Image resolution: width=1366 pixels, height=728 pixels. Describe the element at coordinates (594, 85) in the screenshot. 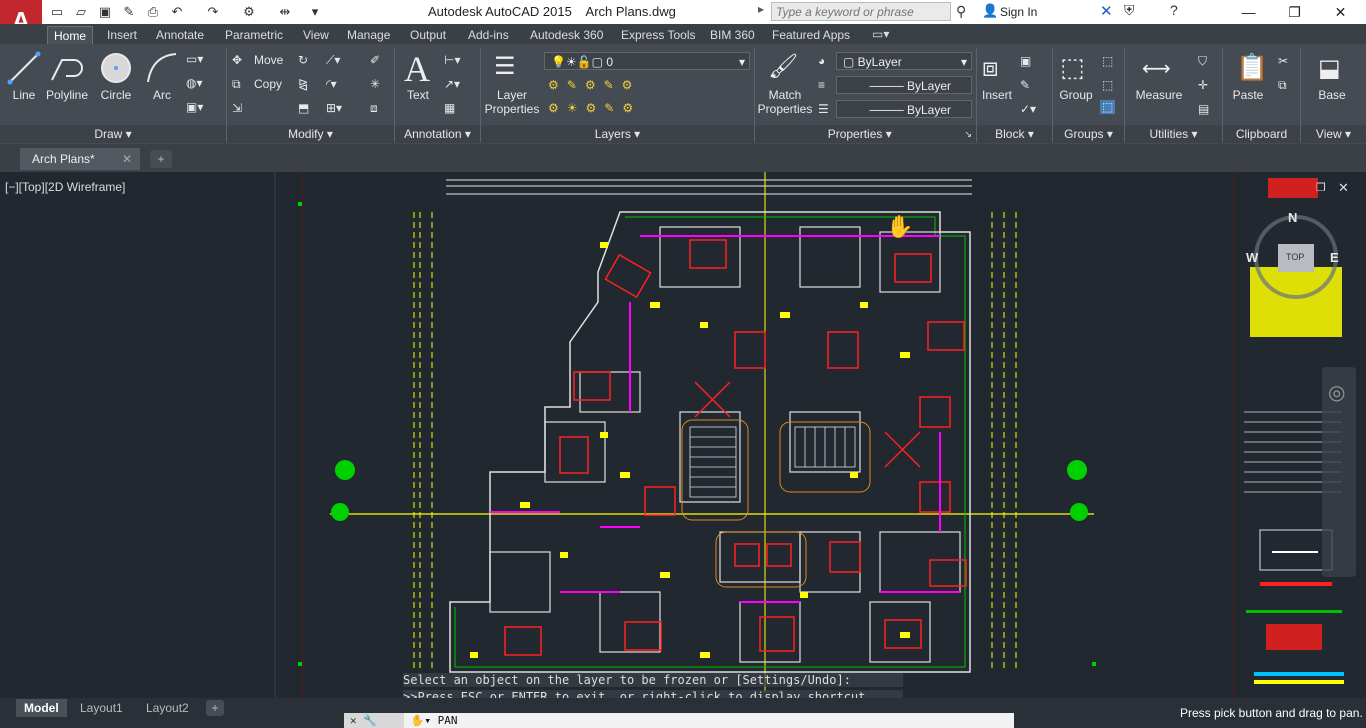

I see `layer-tools-row1-icons: ⚙✎⚙✎⚙` at that location.